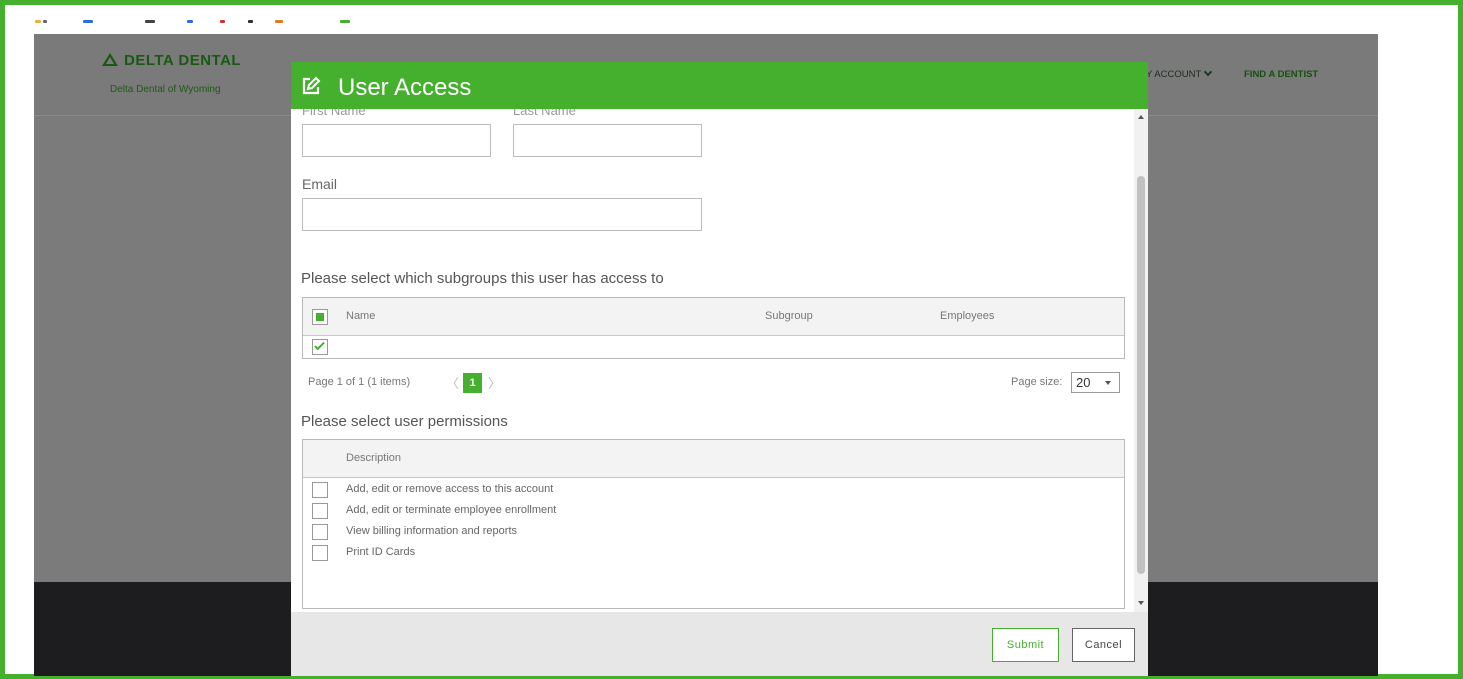 The height and width of the screenshot is (679, 1463). I want to click on subgroups-grid: Name Subgroup Employees, so click(713, 328).